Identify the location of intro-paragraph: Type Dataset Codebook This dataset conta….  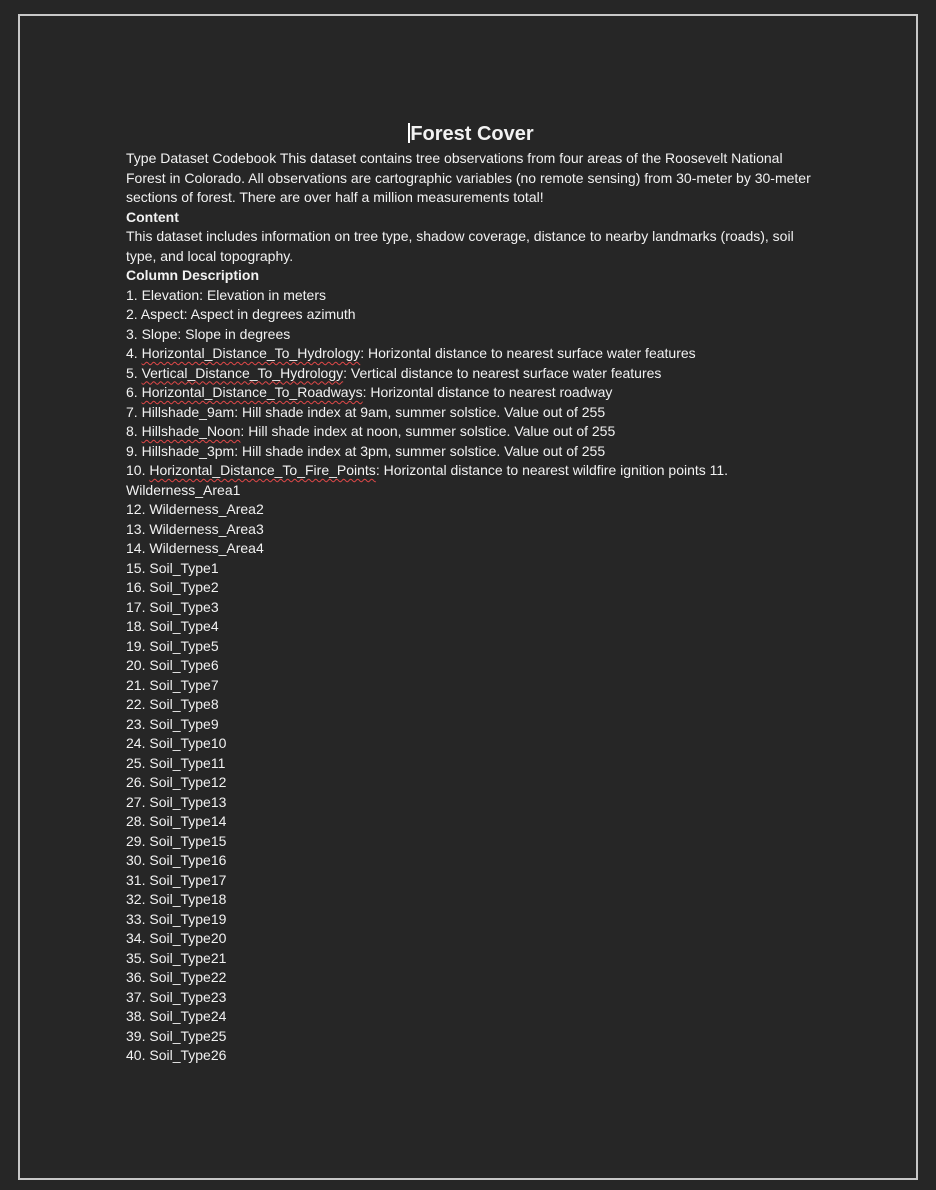
(468, 177).